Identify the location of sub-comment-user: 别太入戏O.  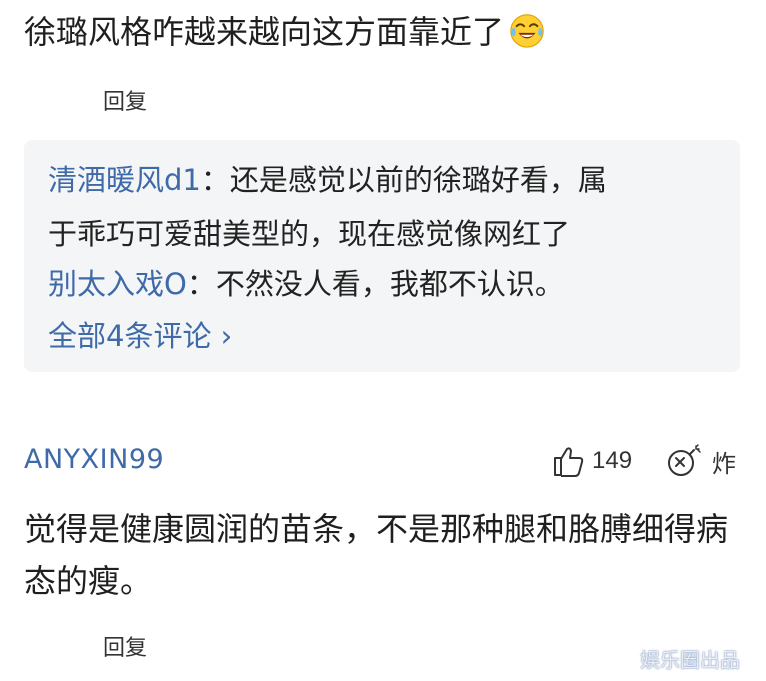
(117, 284).